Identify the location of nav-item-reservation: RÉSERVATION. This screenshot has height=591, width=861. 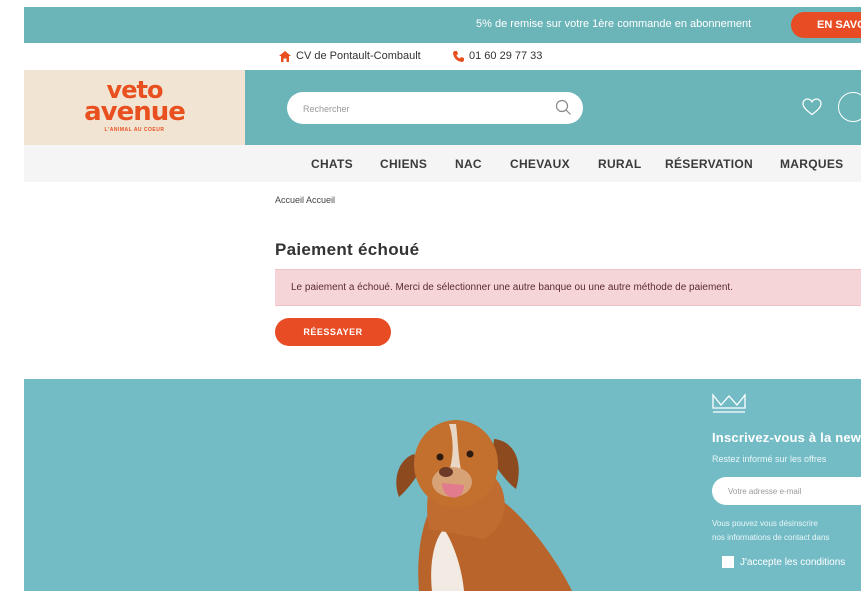
(709, 164).